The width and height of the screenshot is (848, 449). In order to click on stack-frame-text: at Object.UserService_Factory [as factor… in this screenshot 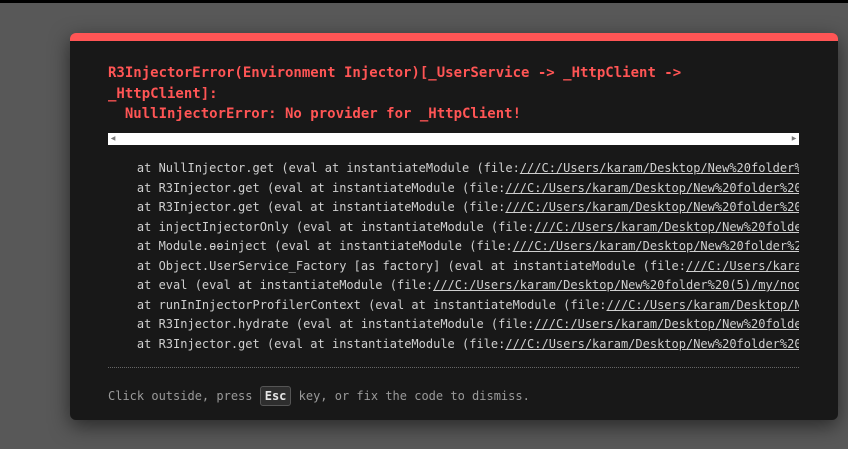, I will do `click(397, 265)`.